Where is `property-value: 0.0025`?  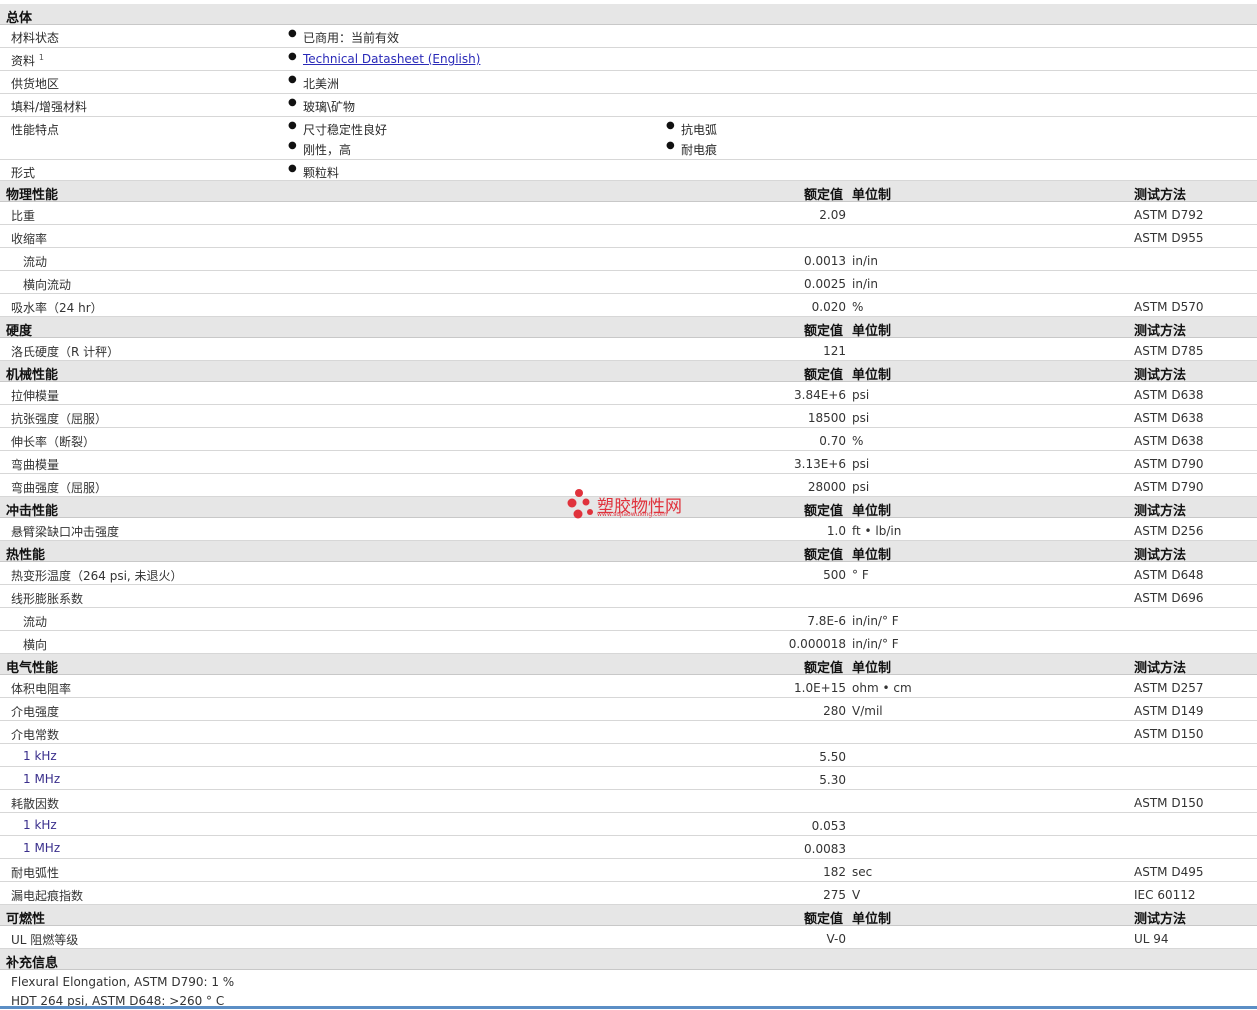
property-value: 0.0025 is located at coordinates (825, 284).